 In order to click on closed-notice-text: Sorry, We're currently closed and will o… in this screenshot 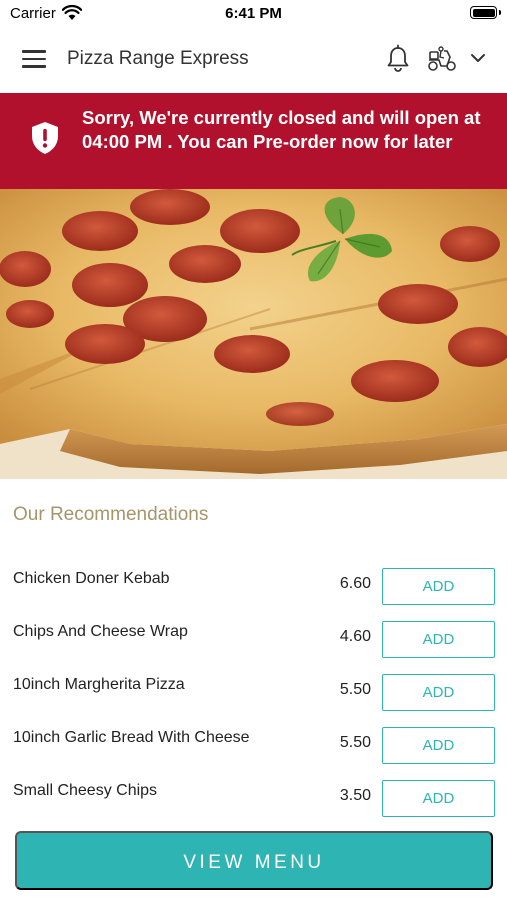, I will do `click(281, 129)`.